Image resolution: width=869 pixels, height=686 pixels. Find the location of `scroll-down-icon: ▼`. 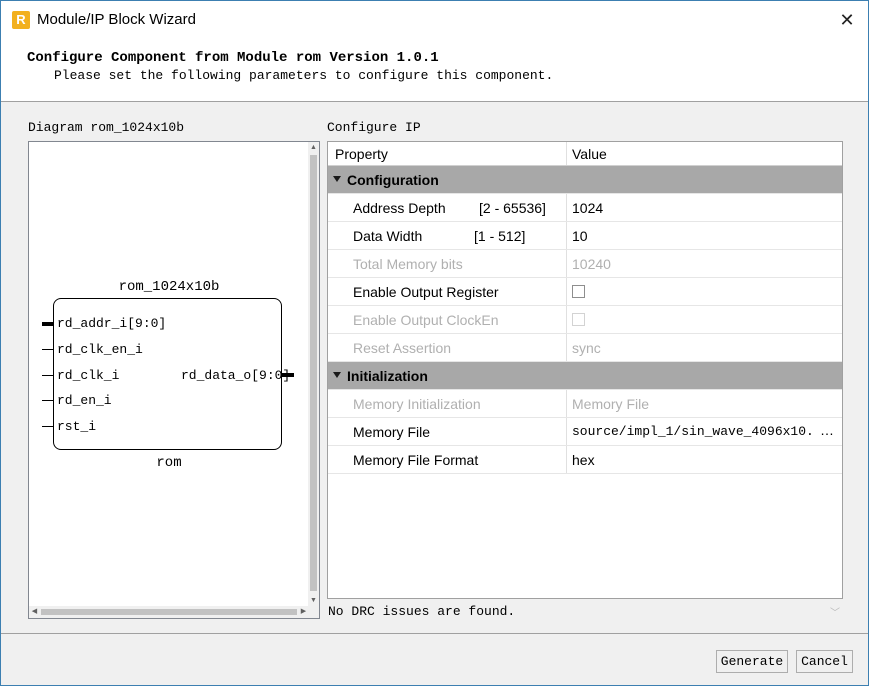

scroll-down-icon: ▼ is located at coordinates (313, 600).